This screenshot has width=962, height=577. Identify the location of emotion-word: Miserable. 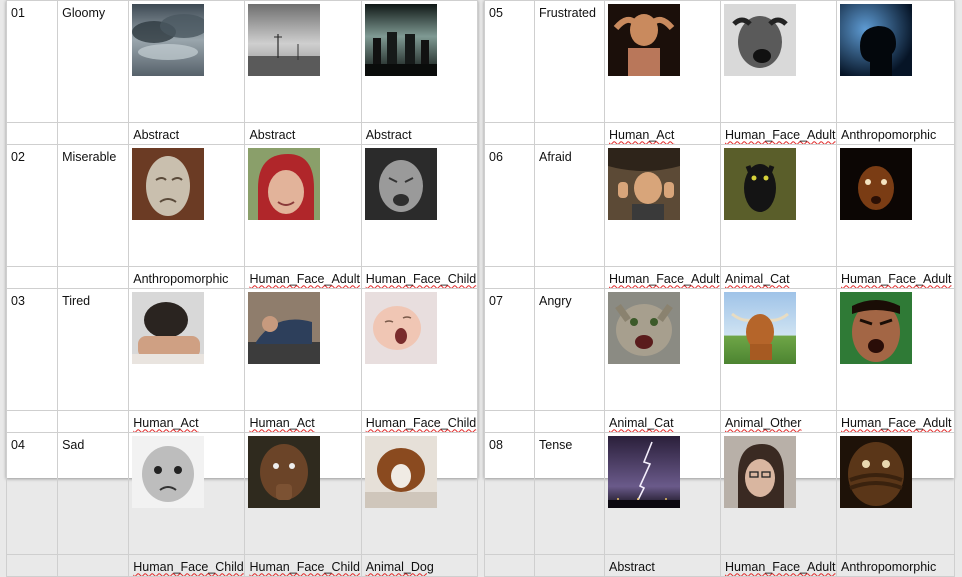
(93, 205).